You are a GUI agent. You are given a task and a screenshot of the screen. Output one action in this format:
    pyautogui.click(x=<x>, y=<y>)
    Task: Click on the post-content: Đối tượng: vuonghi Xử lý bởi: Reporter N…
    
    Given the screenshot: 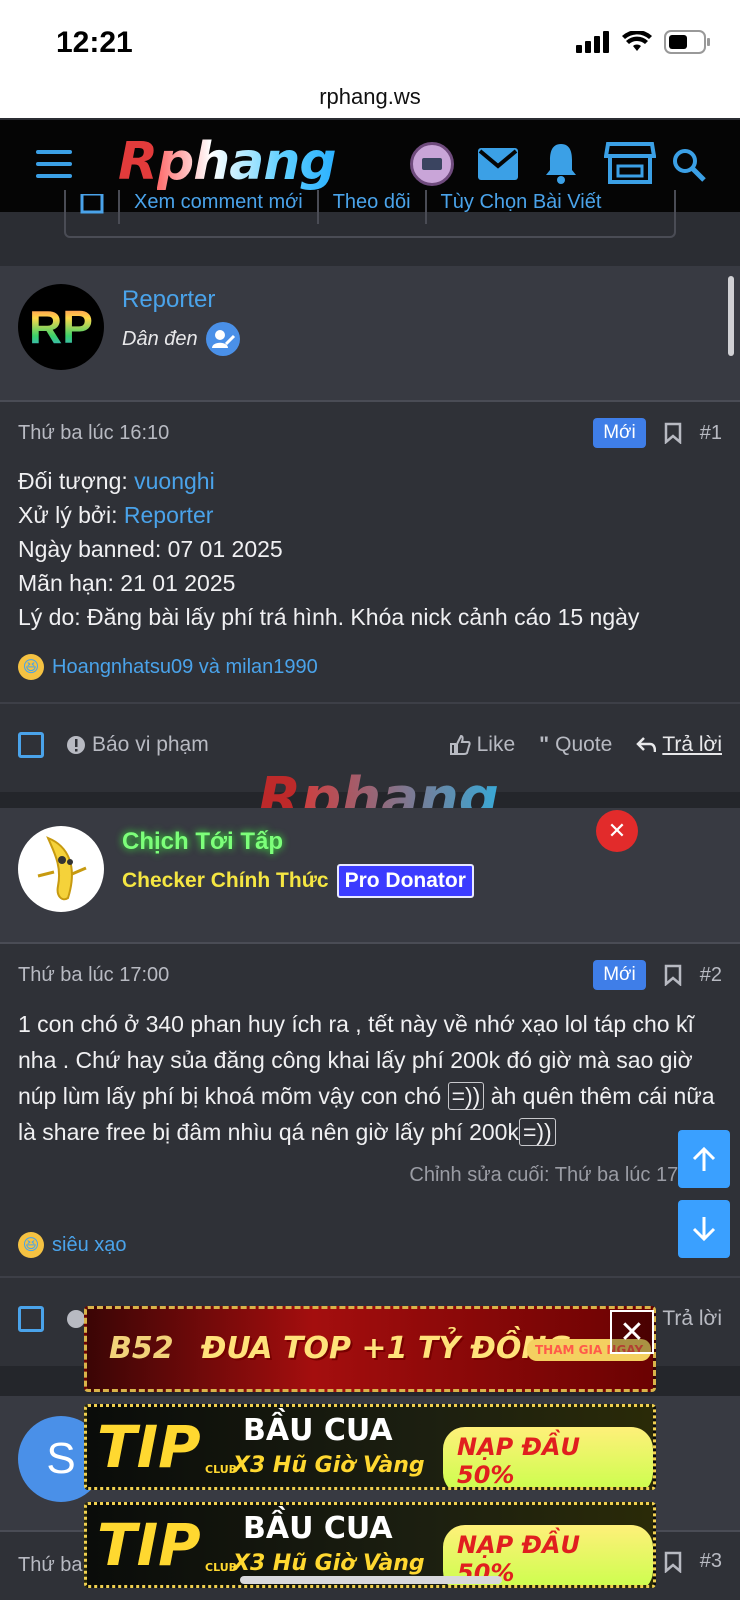 What is the action you would take?
    pyautogui.click(x=370, y=549)
    